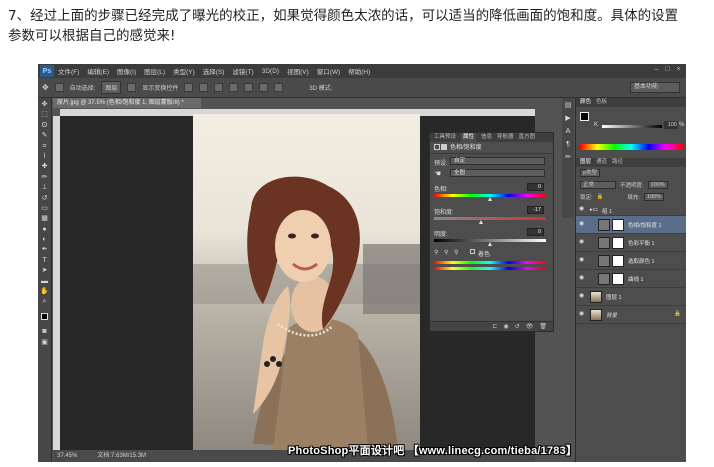 This screenshot has width=714, height=467. What do you see at coordinates (189, 87) in the screenshot?
I see `align-top-icon` at bounding box center [189, 87].